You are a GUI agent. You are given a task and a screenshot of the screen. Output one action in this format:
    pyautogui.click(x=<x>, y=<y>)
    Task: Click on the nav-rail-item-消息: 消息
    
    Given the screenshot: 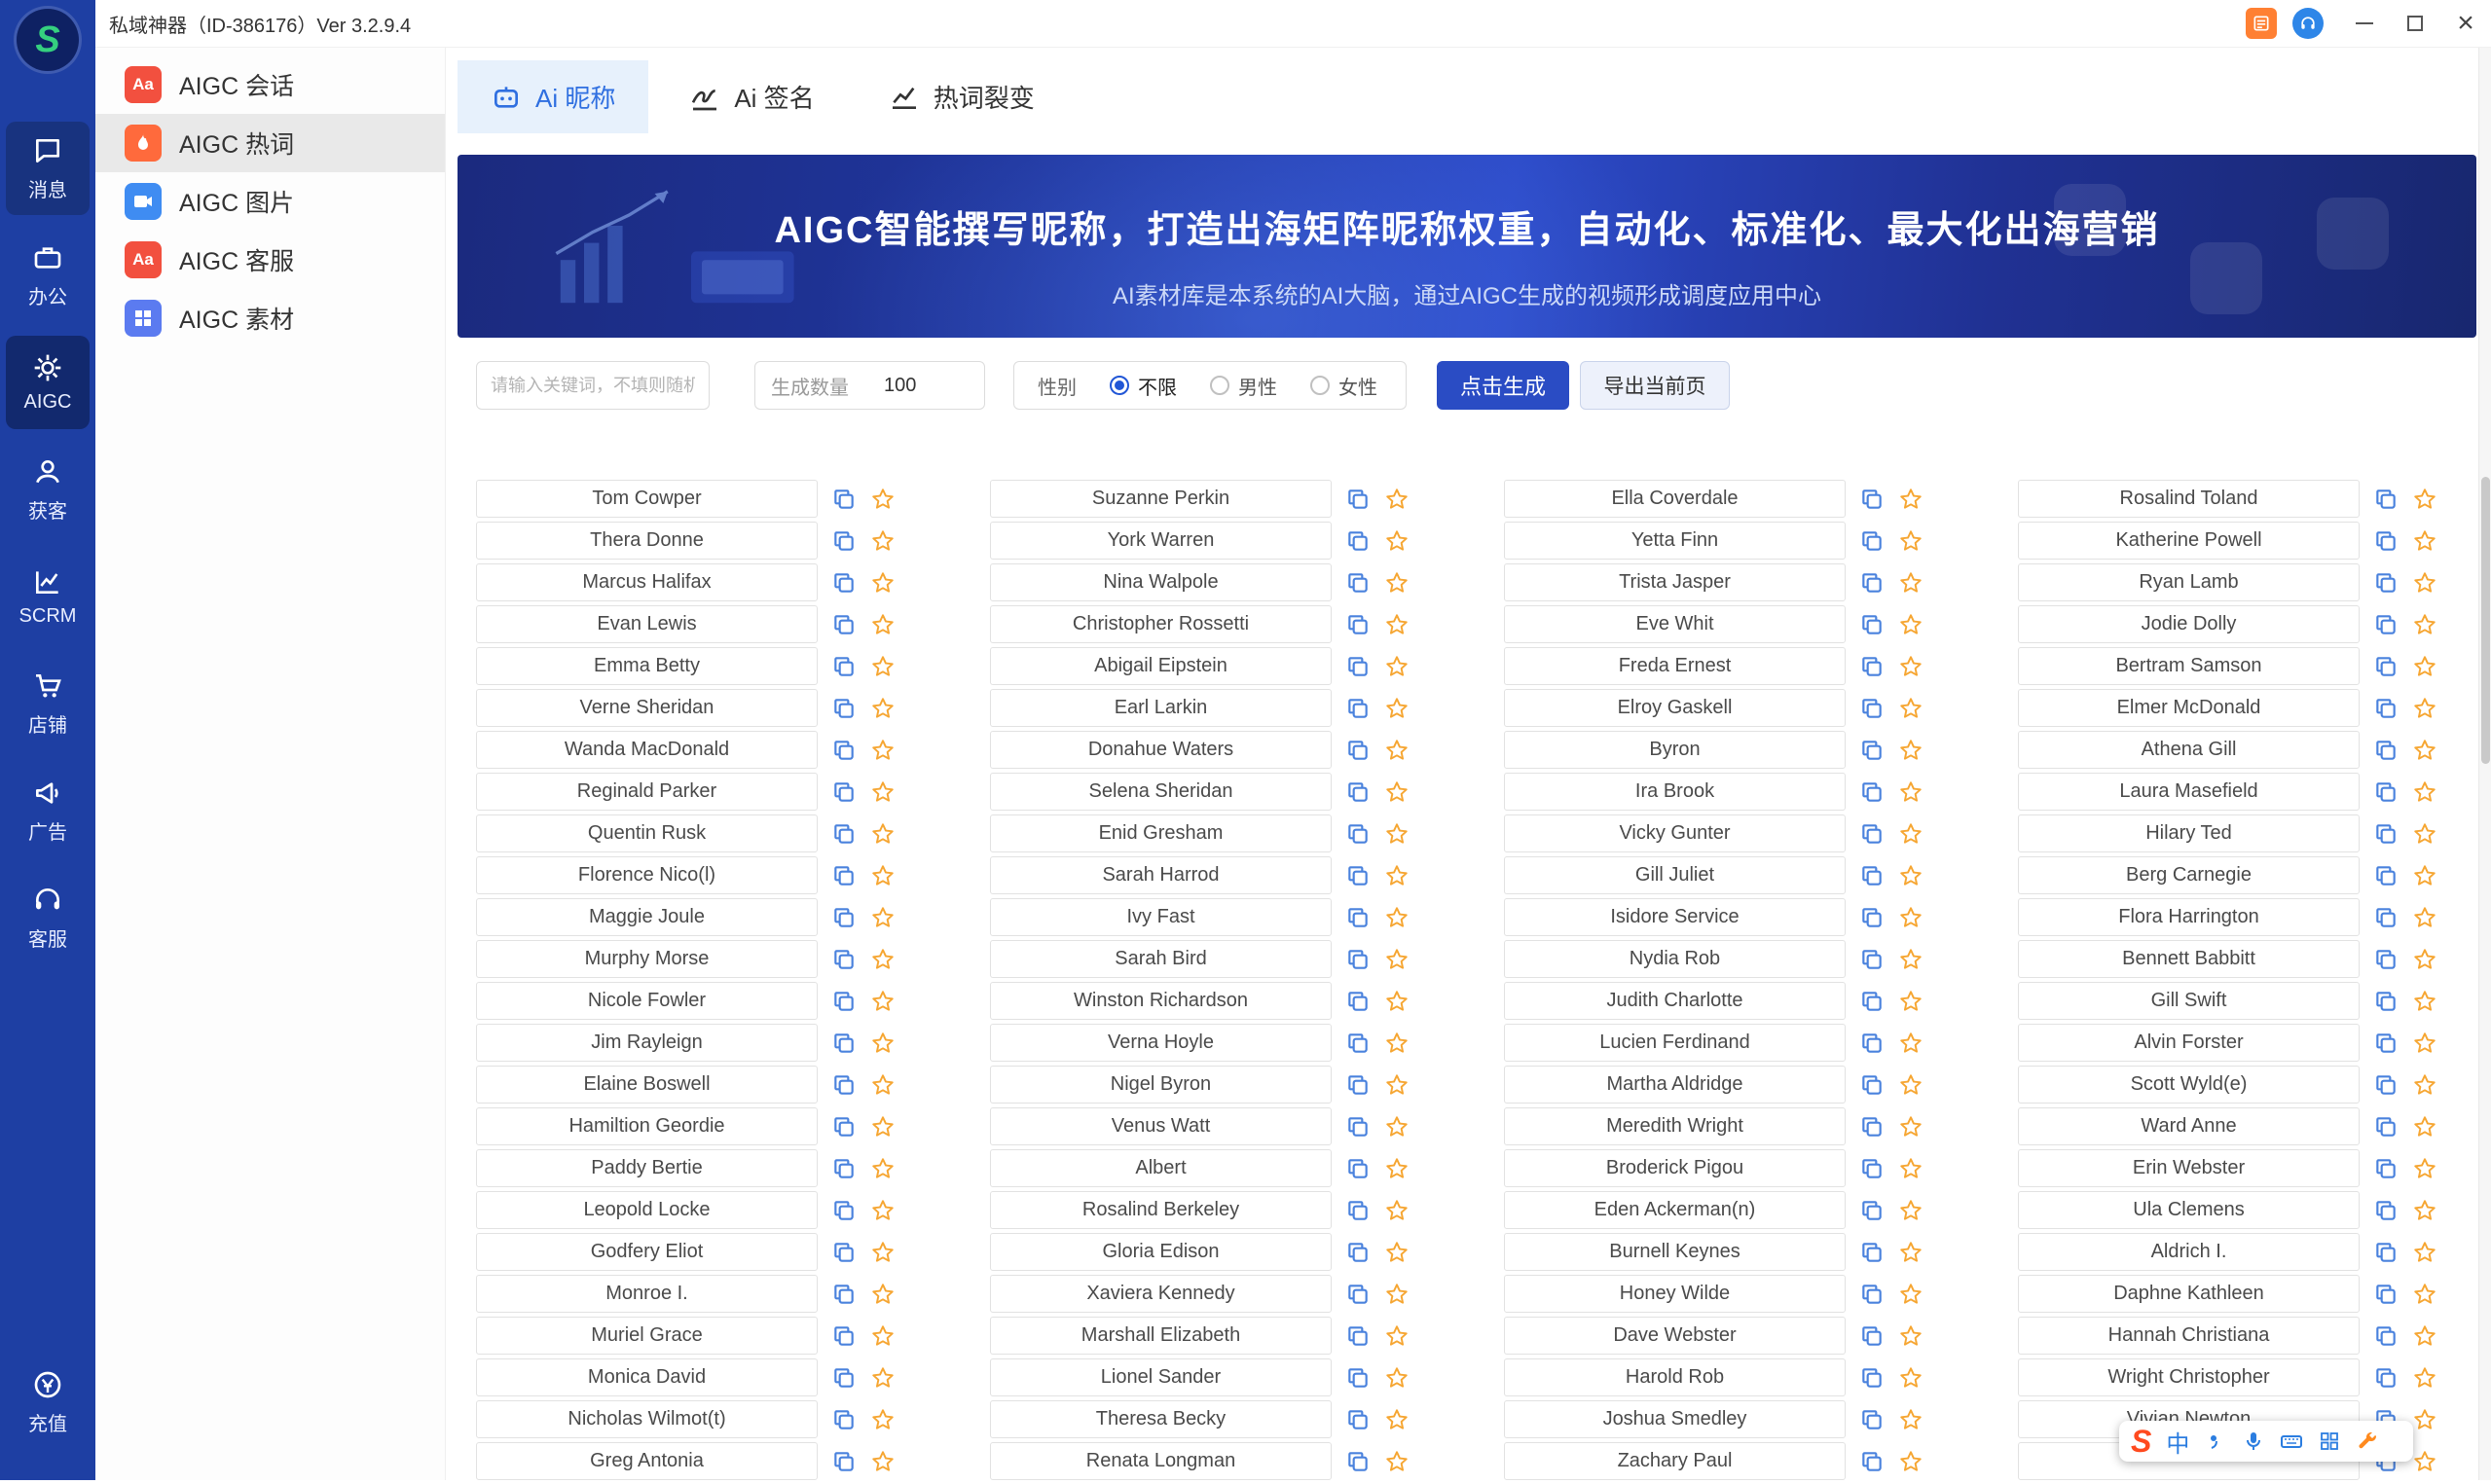 What is the action you would take?
    pyautogui.click(x=48, y=168)
    